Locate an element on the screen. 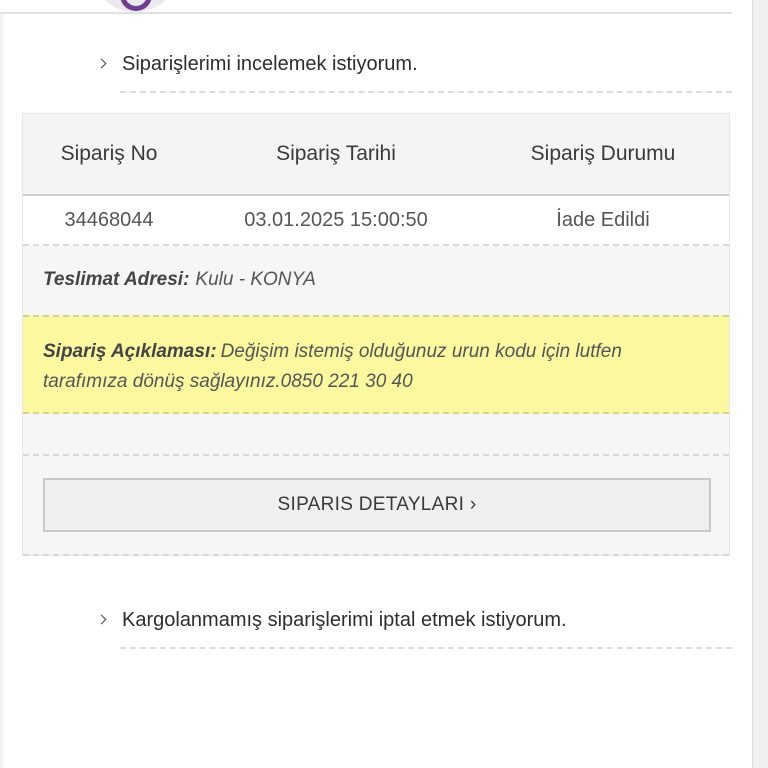 The width and height of the screenshot is (768, 768). brand-logo is located at coordinates (135, 6).